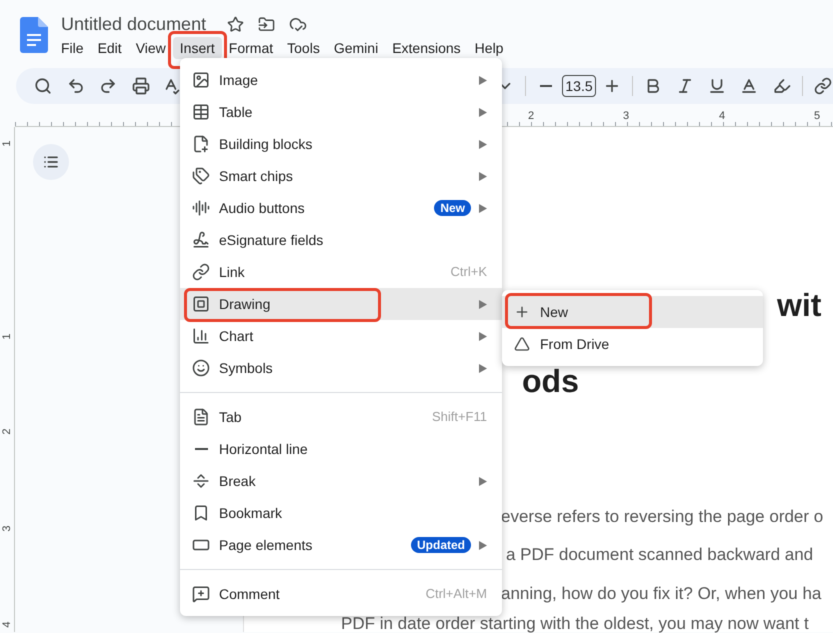 The image size is (833, 633). I want to click on menu-item-label: Building blocks, so click(265, 144).